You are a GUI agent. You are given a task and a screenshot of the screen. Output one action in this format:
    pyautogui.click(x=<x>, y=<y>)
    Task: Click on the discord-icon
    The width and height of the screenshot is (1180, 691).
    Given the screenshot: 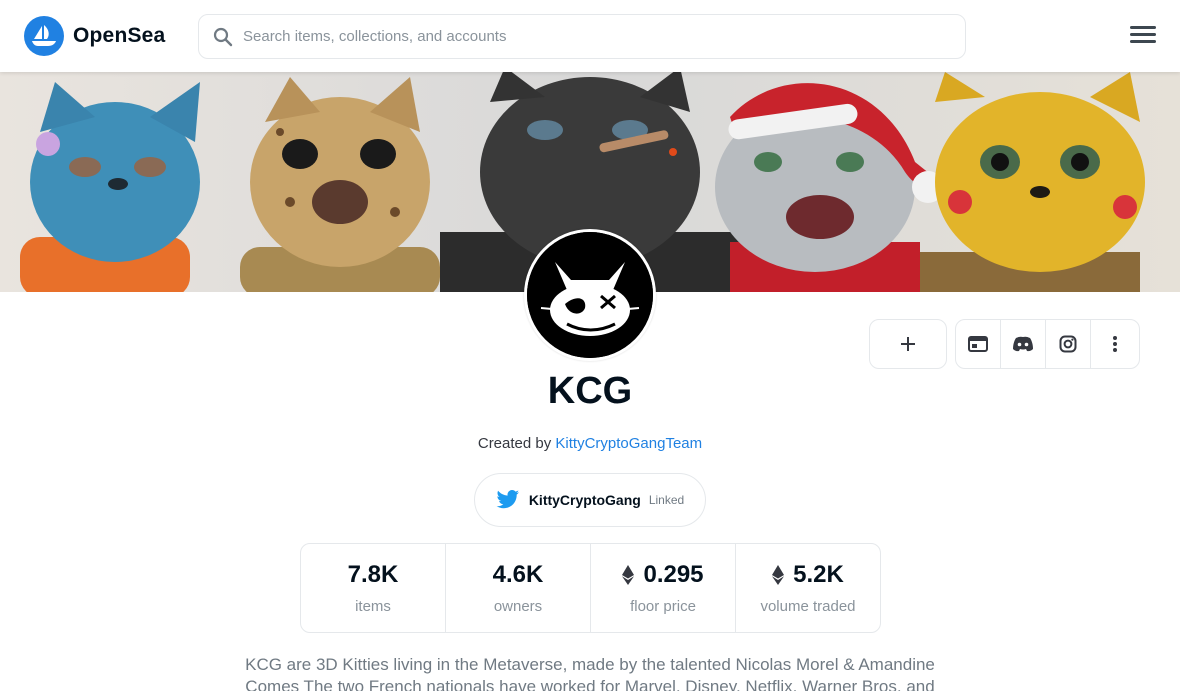 What is the action you would take?
    pyautogui.click(x=1023, y=344)
    